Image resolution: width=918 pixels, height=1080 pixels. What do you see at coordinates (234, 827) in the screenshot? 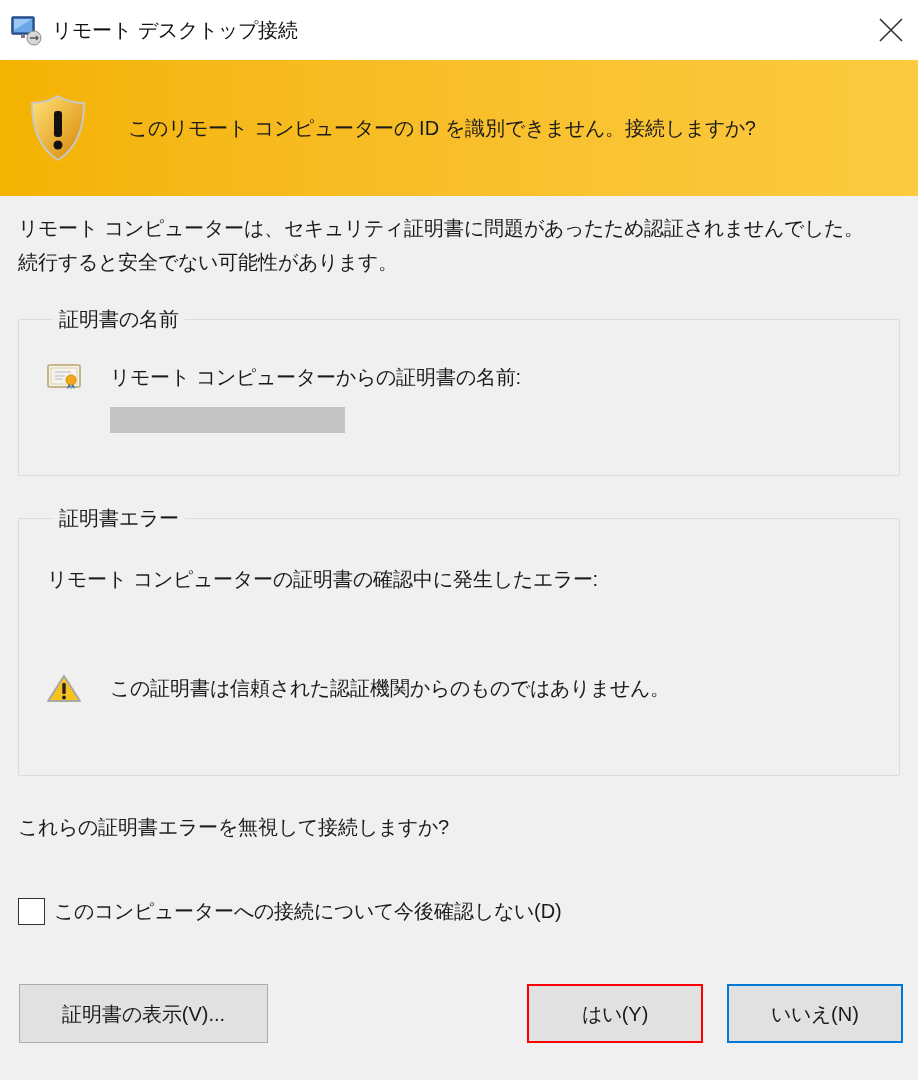
I see `question-text: これらの証明書エラーを無視して接続しますか?` at bounding box center [234, 827].